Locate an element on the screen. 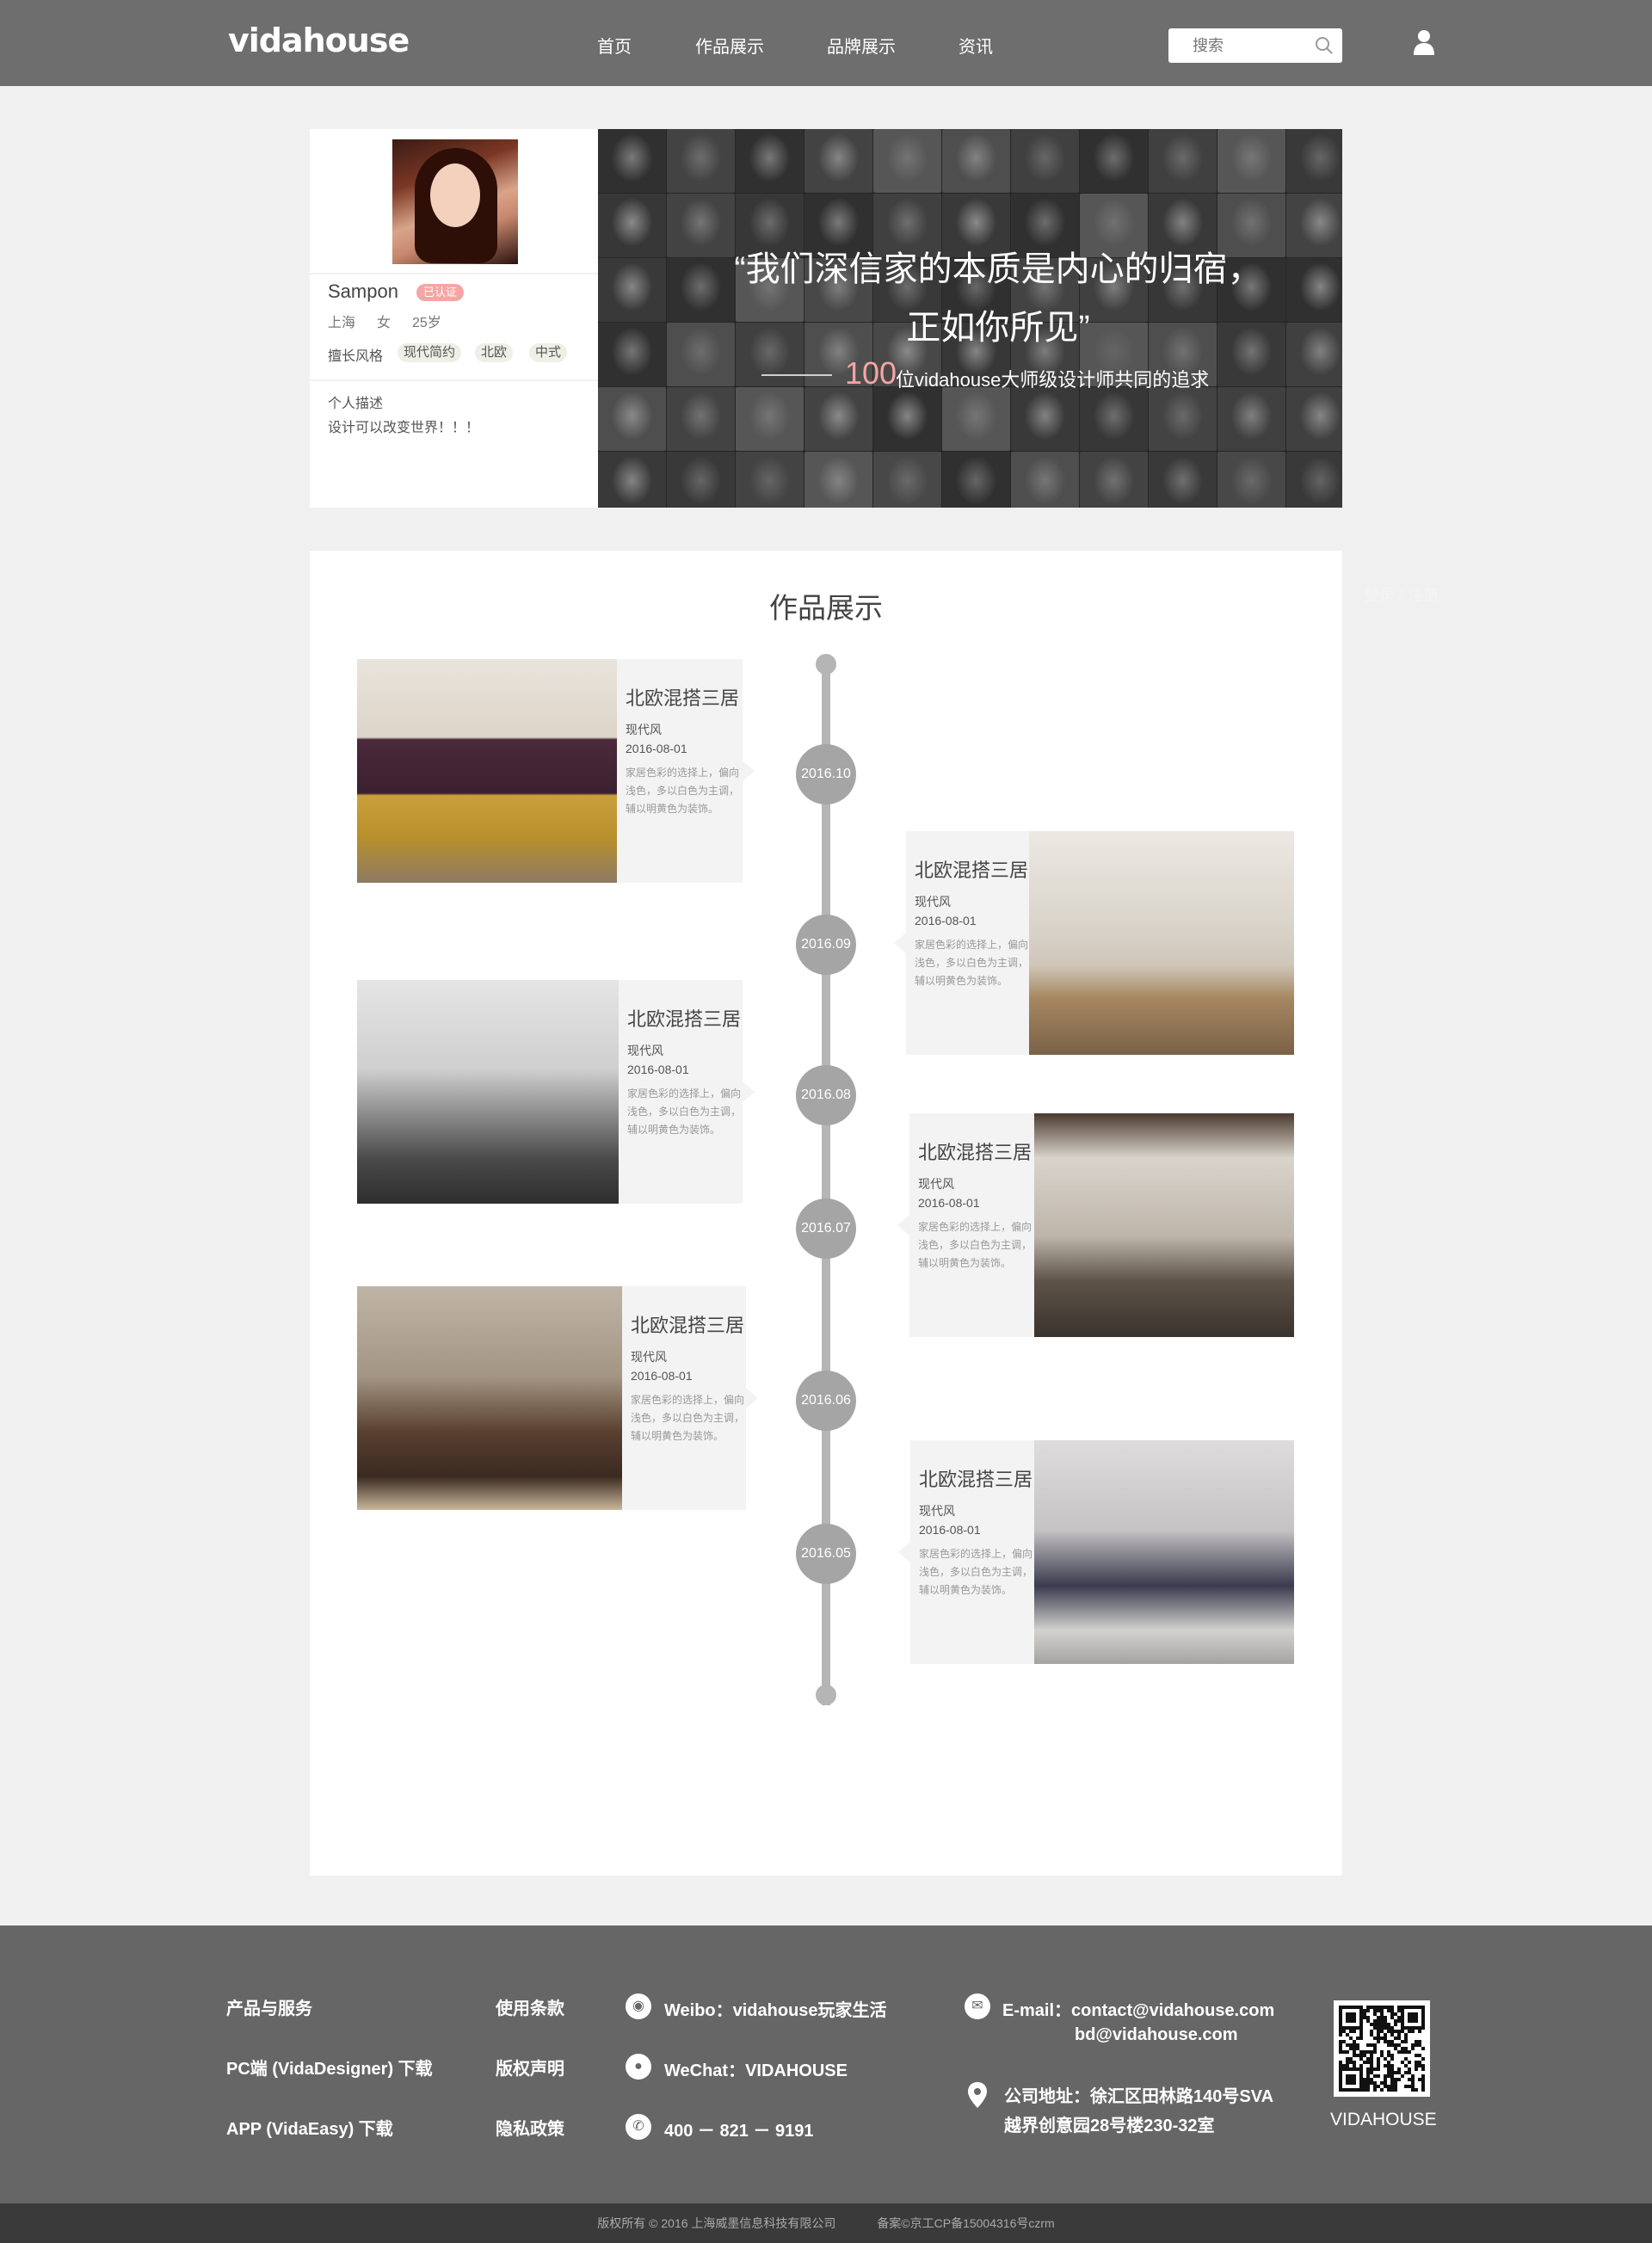  search-input is located at coordinates (1257, 45).